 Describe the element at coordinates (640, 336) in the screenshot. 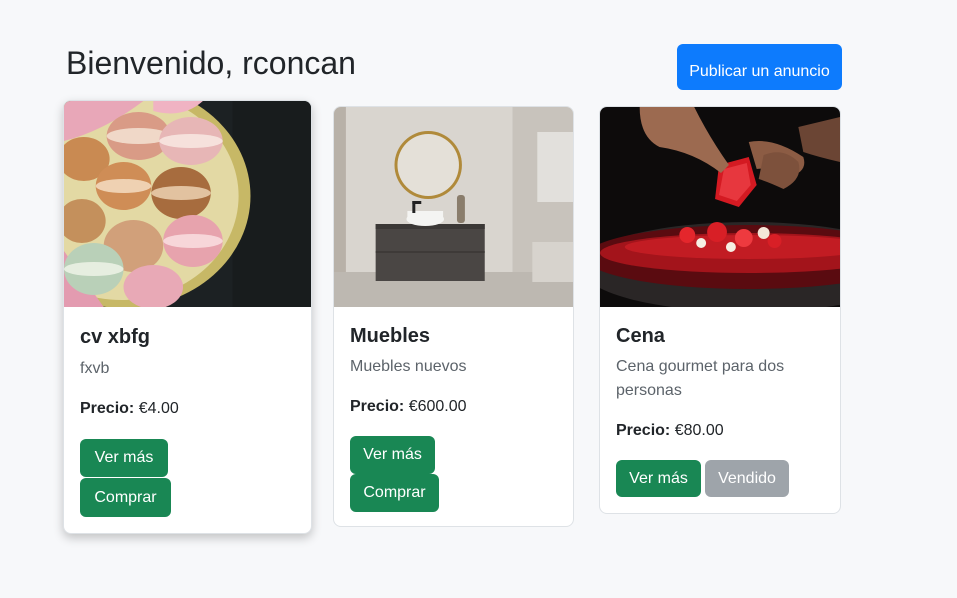

I see `card-title: Cena` at that location.